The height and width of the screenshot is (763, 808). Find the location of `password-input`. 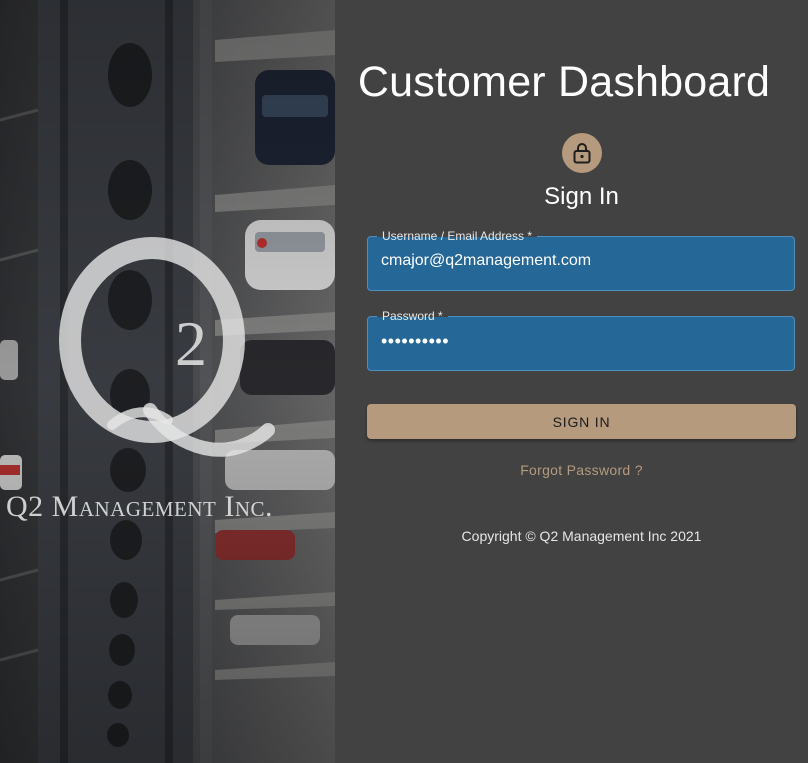

password-input is located at coordinates (581, 341).